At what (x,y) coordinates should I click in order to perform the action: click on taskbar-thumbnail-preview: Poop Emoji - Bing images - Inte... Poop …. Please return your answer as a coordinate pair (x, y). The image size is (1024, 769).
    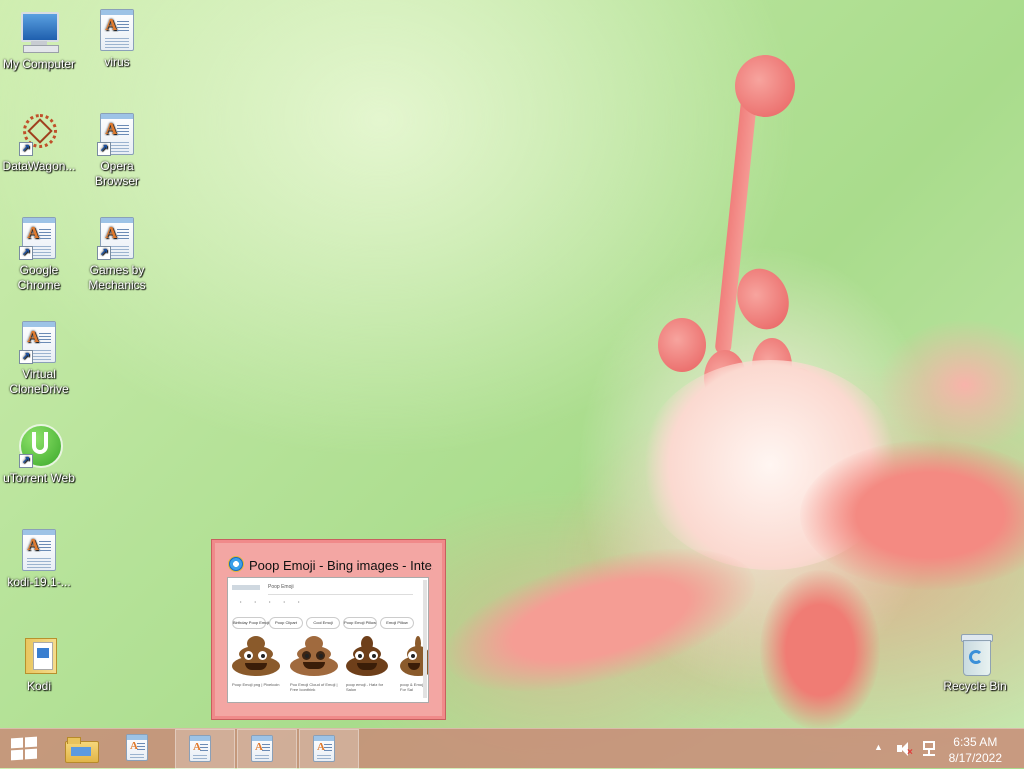
    Looking at the image, I should click on (328, 629).